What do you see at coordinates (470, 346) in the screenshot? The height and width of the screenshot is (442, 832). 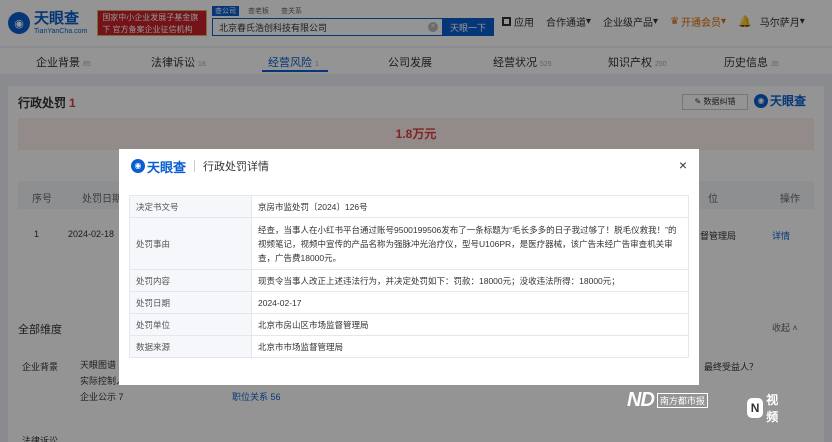 I see `field-source: 北京市市场监督管理局` at bounding box center [470, 346].